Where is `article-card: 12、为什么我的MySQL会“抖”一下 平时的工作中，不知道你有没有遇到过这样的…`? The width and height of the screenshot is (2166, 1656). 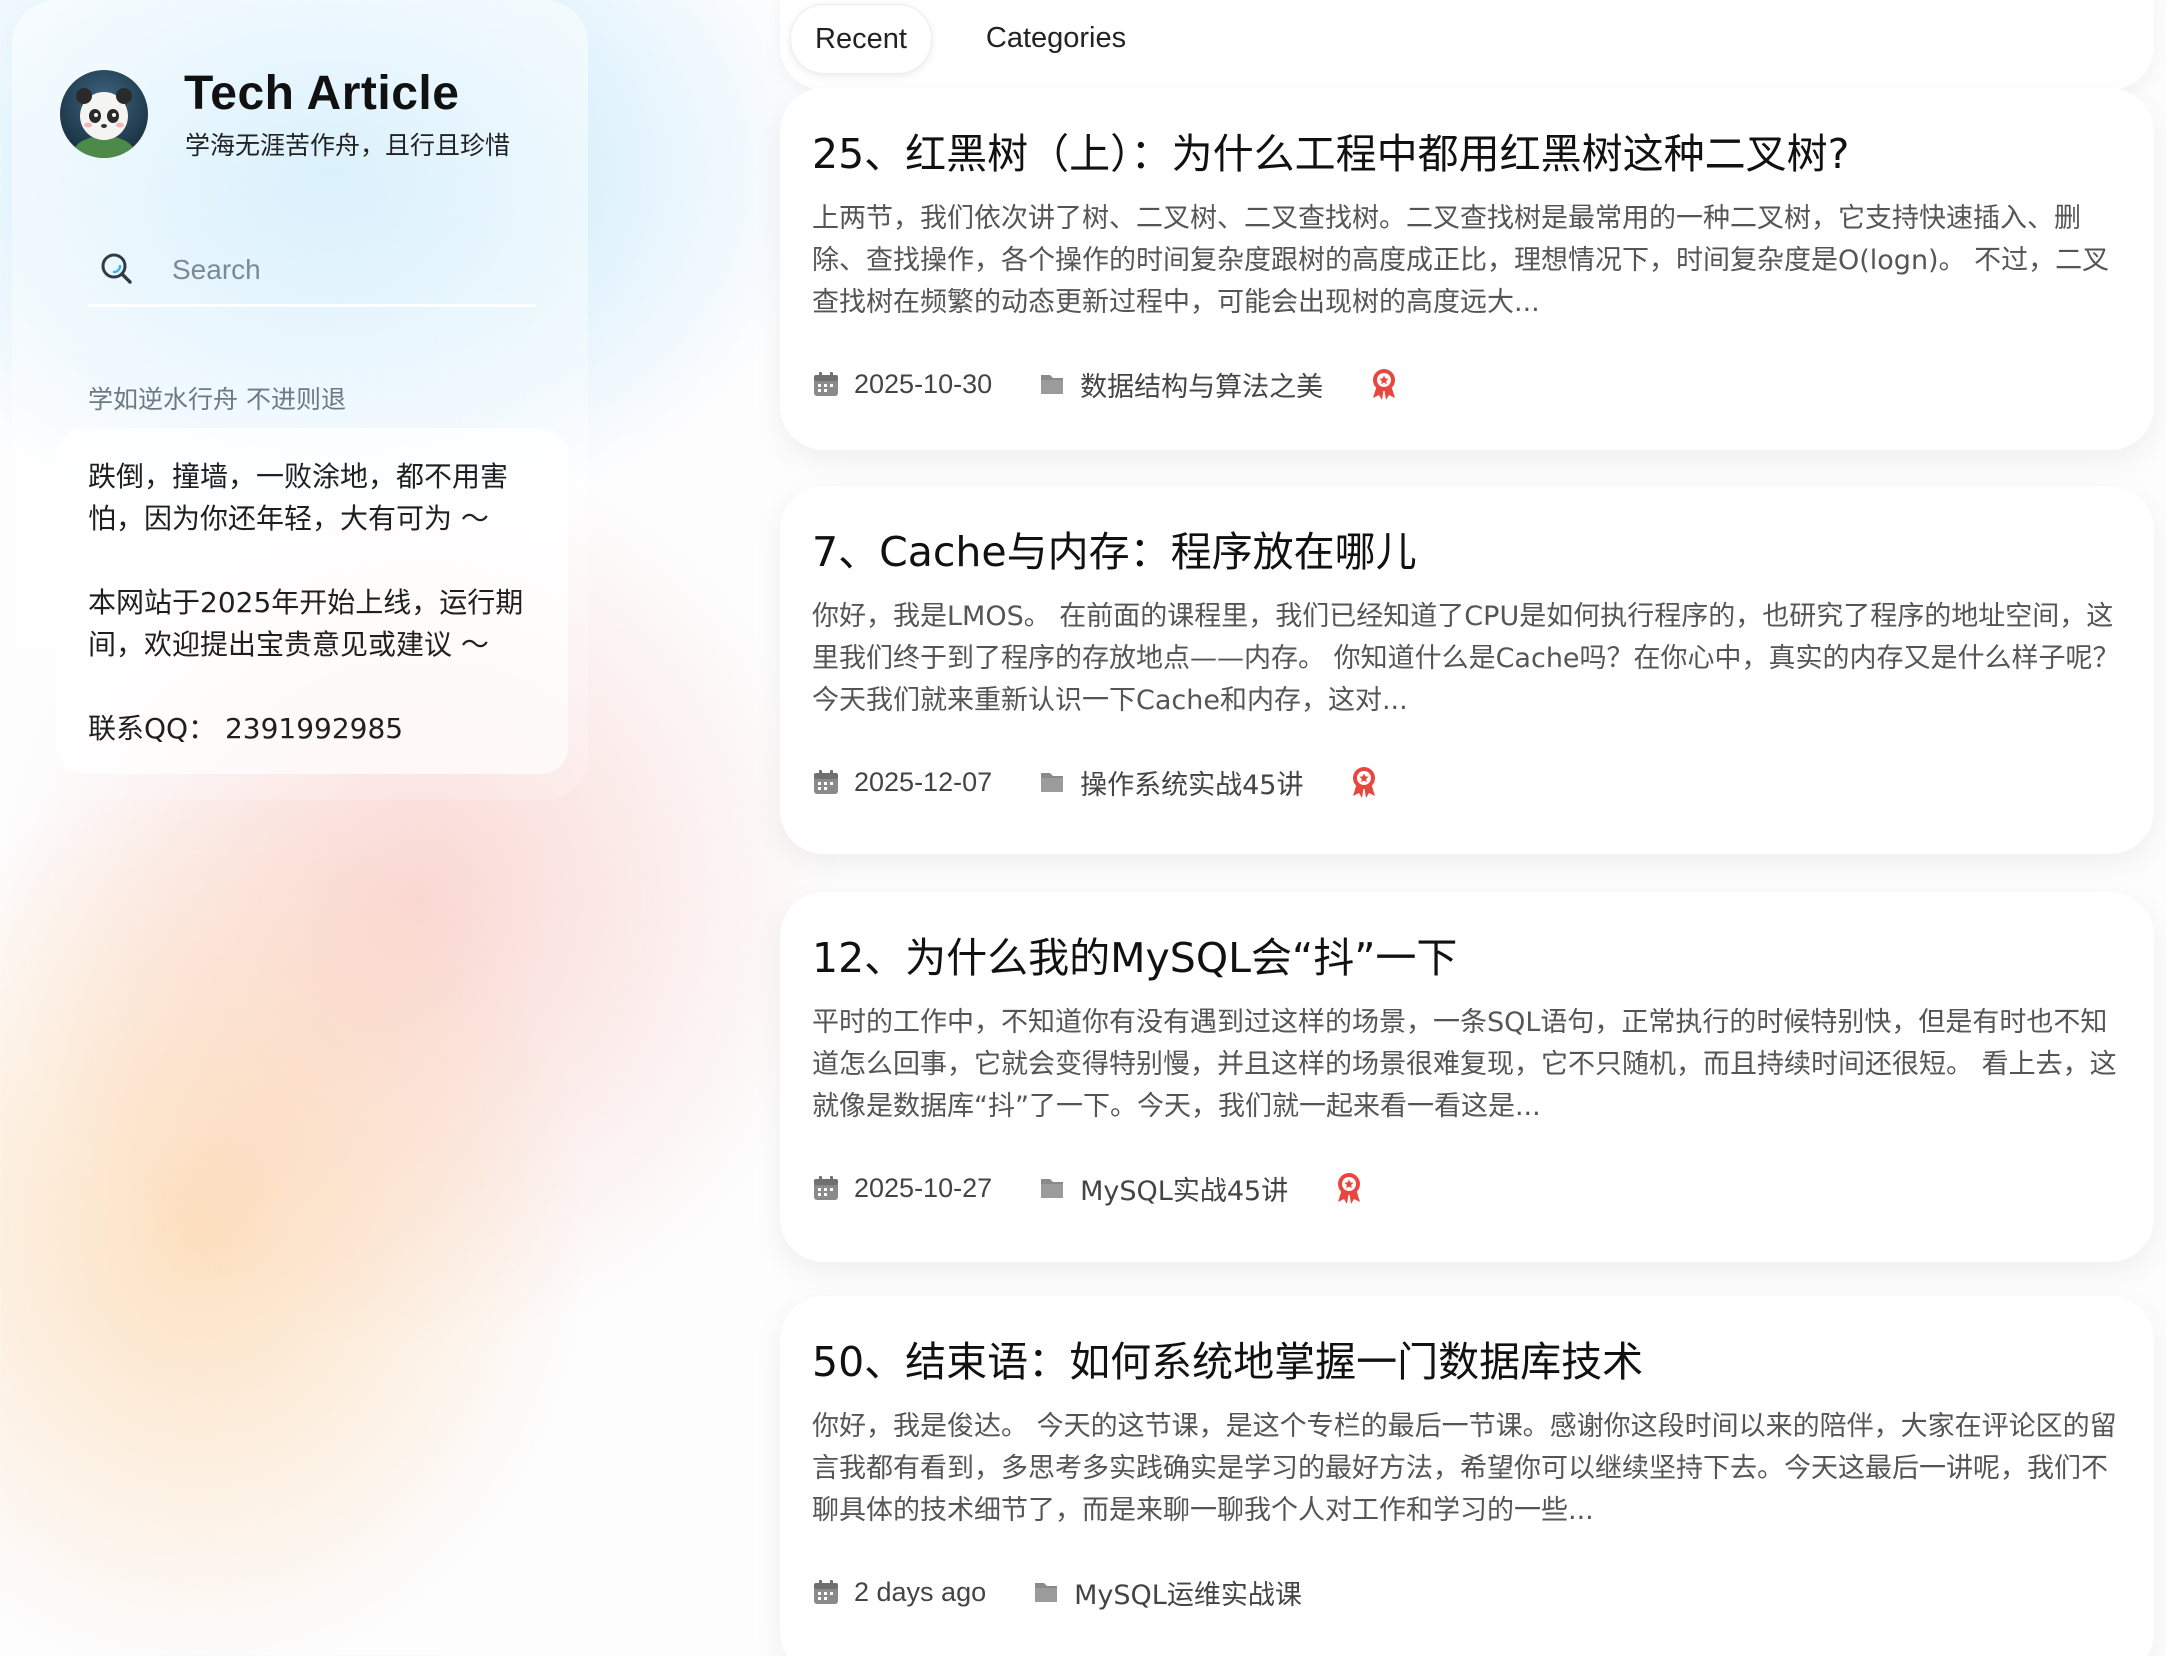
article-card: 12、为什么我的MySQL会“抖”一下 平时的工作中，不知道你有没有遇到过这样的… is located at coordinates (1467, 1077).